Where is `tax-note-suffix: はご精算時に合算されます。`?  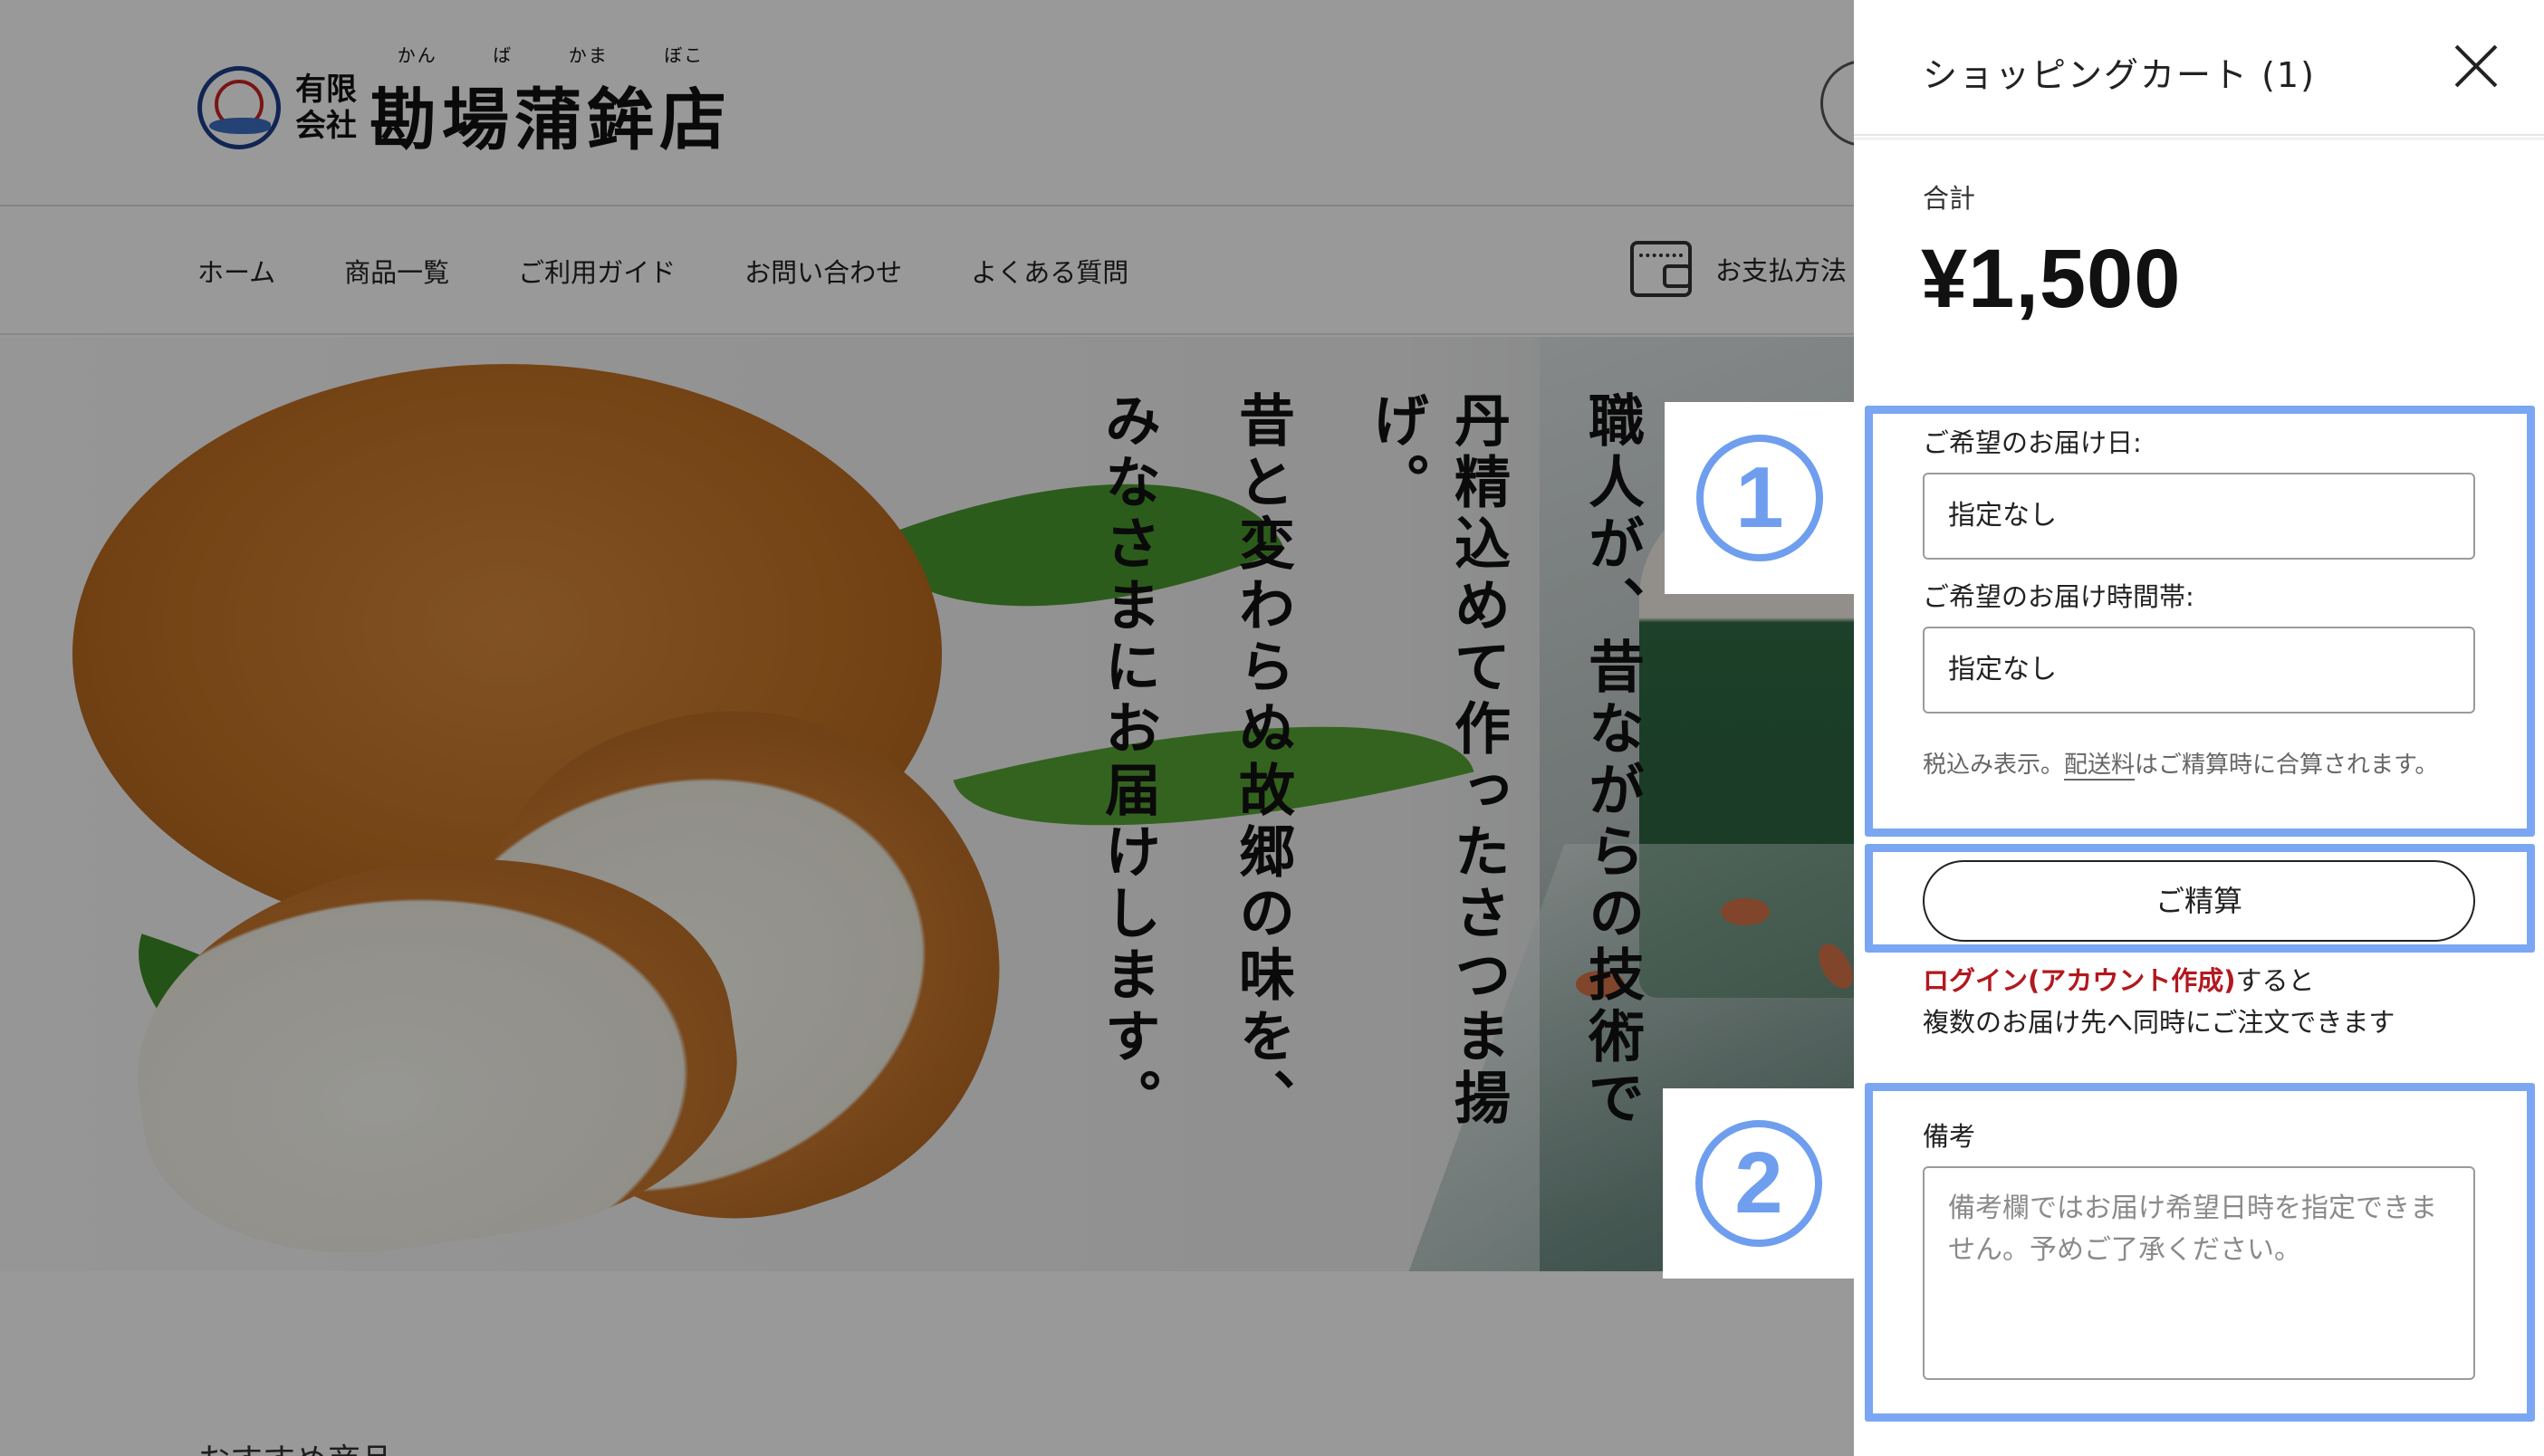 tax-note-suffix: はご精算時に合算されます。 is located at coordinates (2287, 766).